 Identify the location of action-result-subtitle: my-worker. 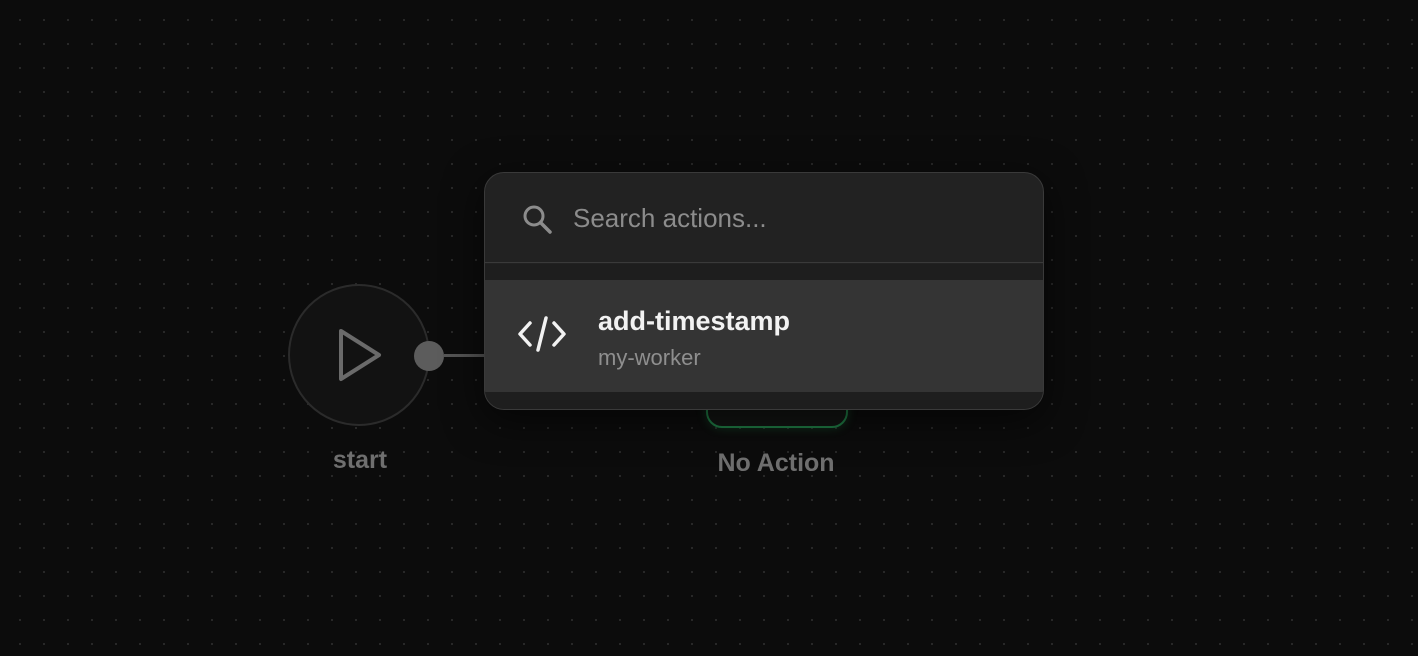
(649, 357).